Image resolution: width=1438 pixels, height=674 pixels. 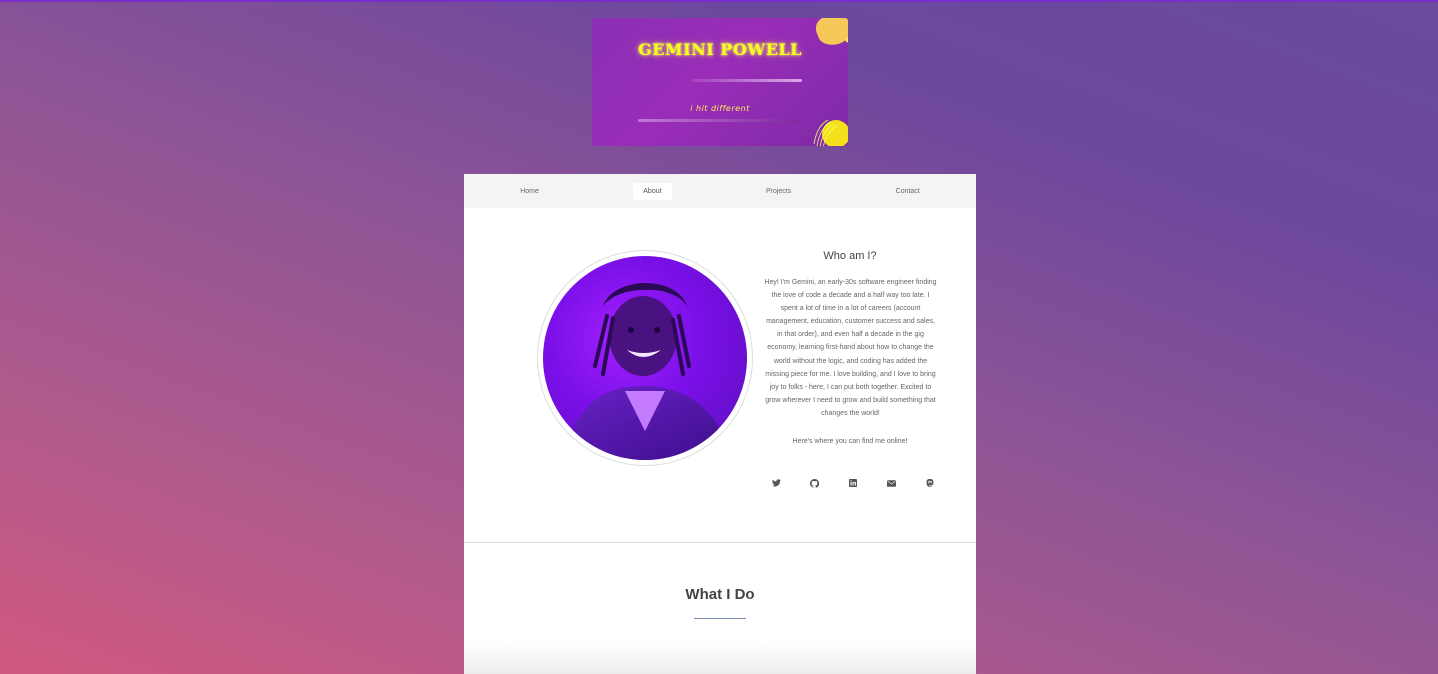 I want to click on twitter-icon, so click(x=776, y=483).